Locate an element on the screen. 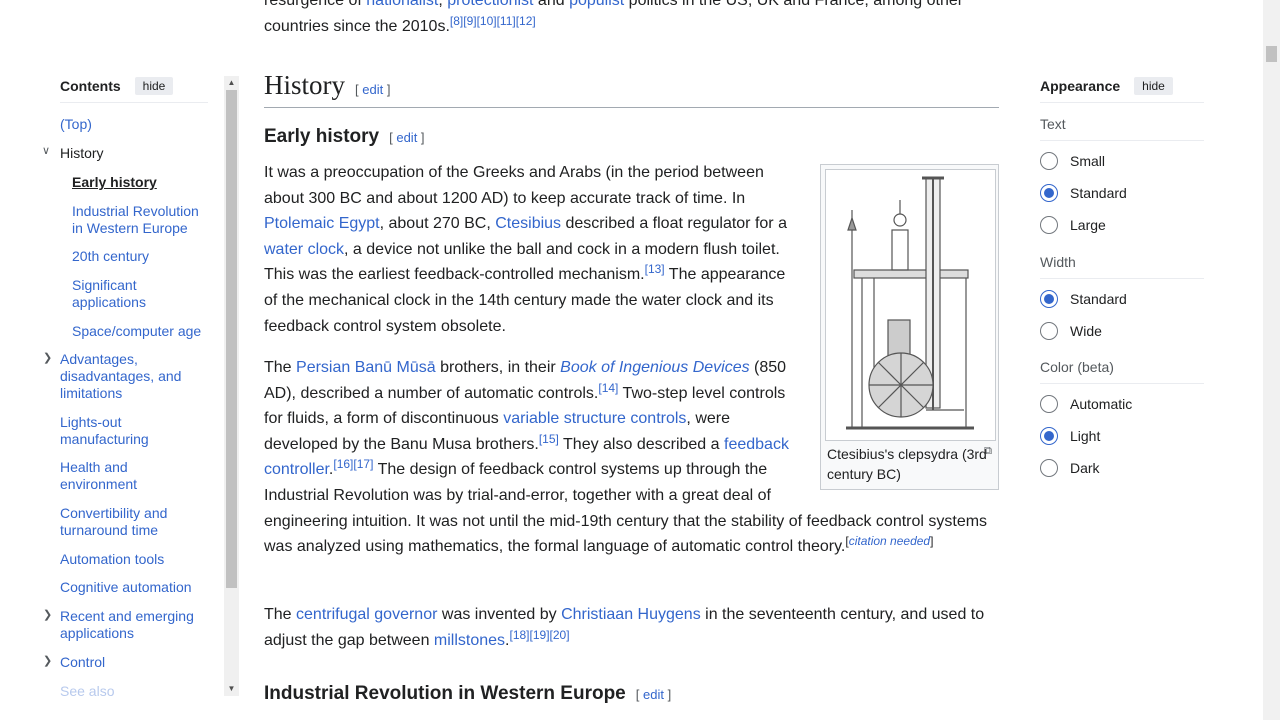  link-ctesibius: Ctesibius is located at coordinates (528, 223).